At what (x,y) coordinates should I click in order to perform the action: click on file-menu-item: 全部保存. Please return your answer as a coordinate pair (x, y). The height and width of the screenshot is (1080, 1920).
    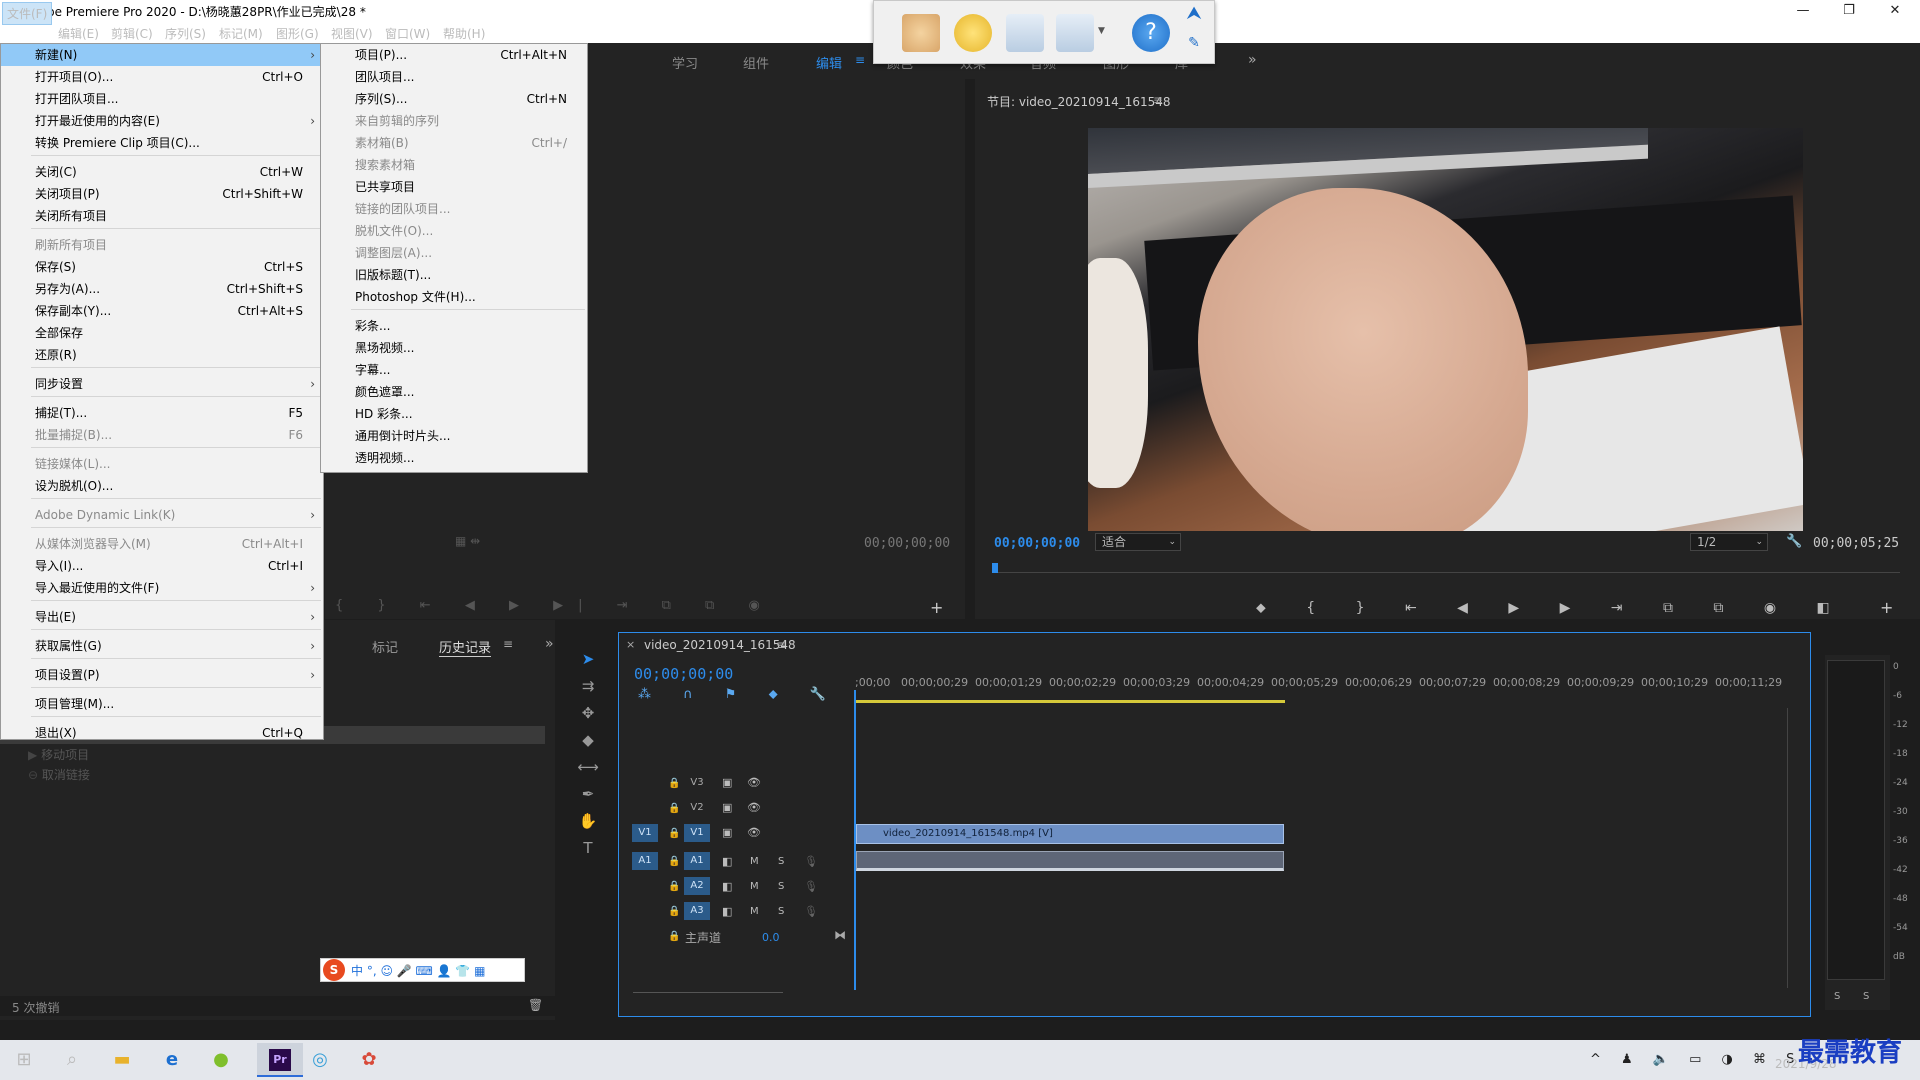
    Looking at the image, I should click on (162, 333).